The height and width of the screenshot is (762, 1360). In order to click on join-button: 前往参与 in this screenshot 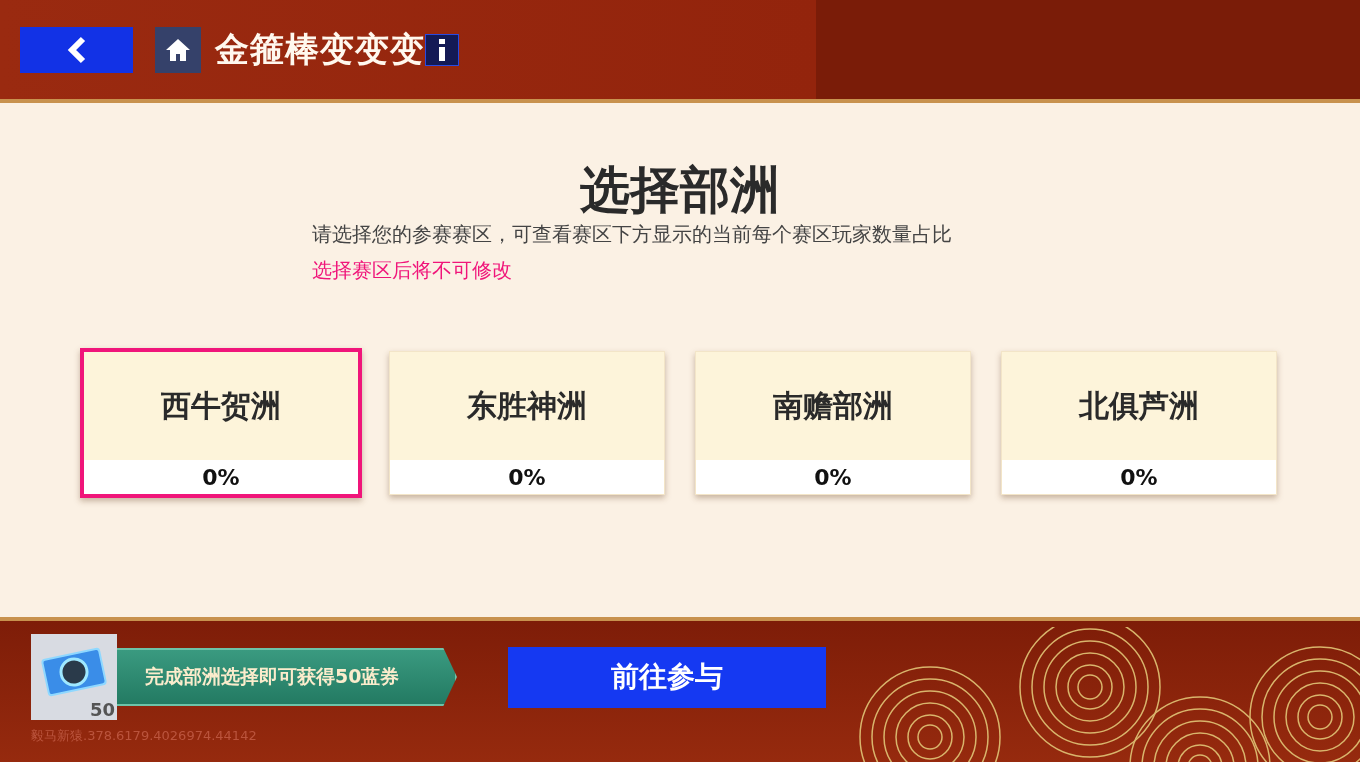, I will do `click(667, 677)`.